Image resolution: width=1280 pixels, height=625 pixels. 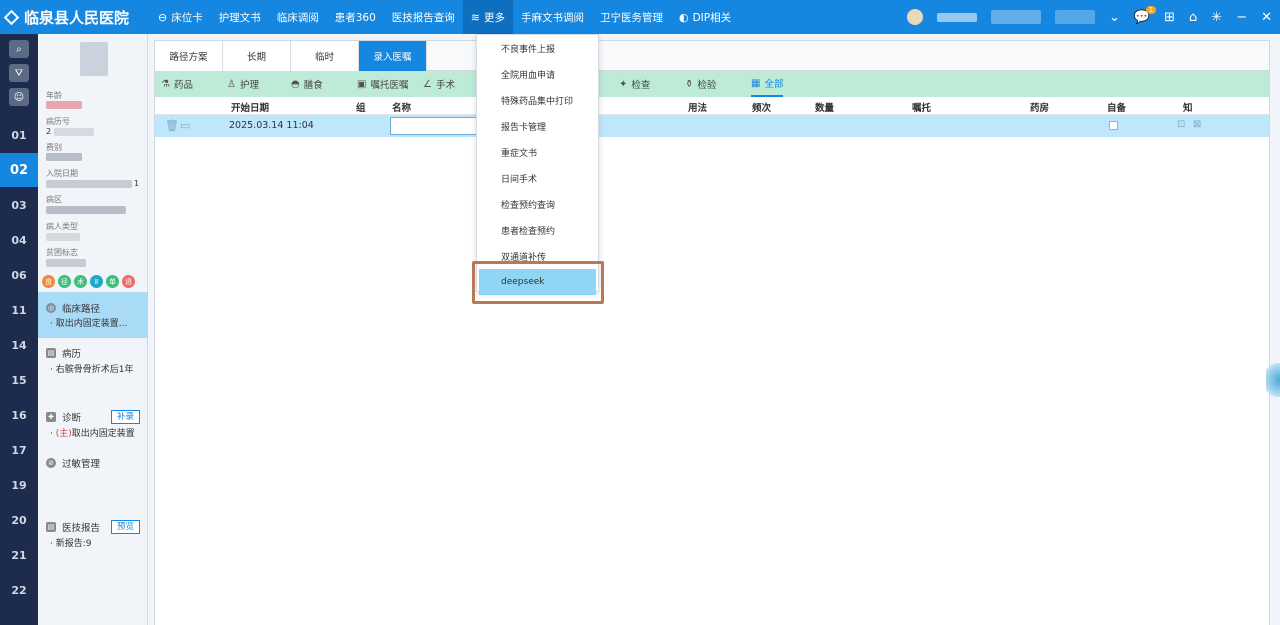 I want to click on rail-num: 06, so click(x=19, y=275).